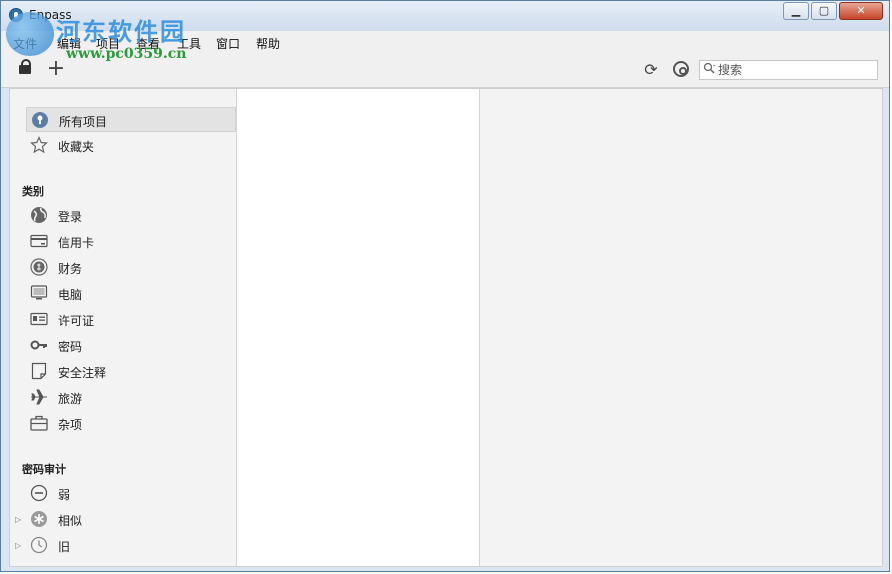  Describe the element at coordinates (710, 70) in the screenshot. I see `search-icon` at that location.